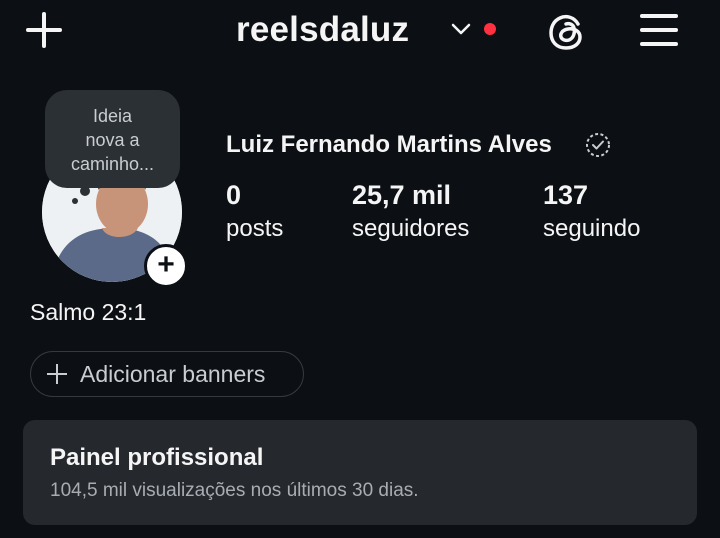  What do you see at coordinates (173, 374) in the screenshot?
I see `add-banners-label: Adicionar banners` at bounding box center [173, 374].